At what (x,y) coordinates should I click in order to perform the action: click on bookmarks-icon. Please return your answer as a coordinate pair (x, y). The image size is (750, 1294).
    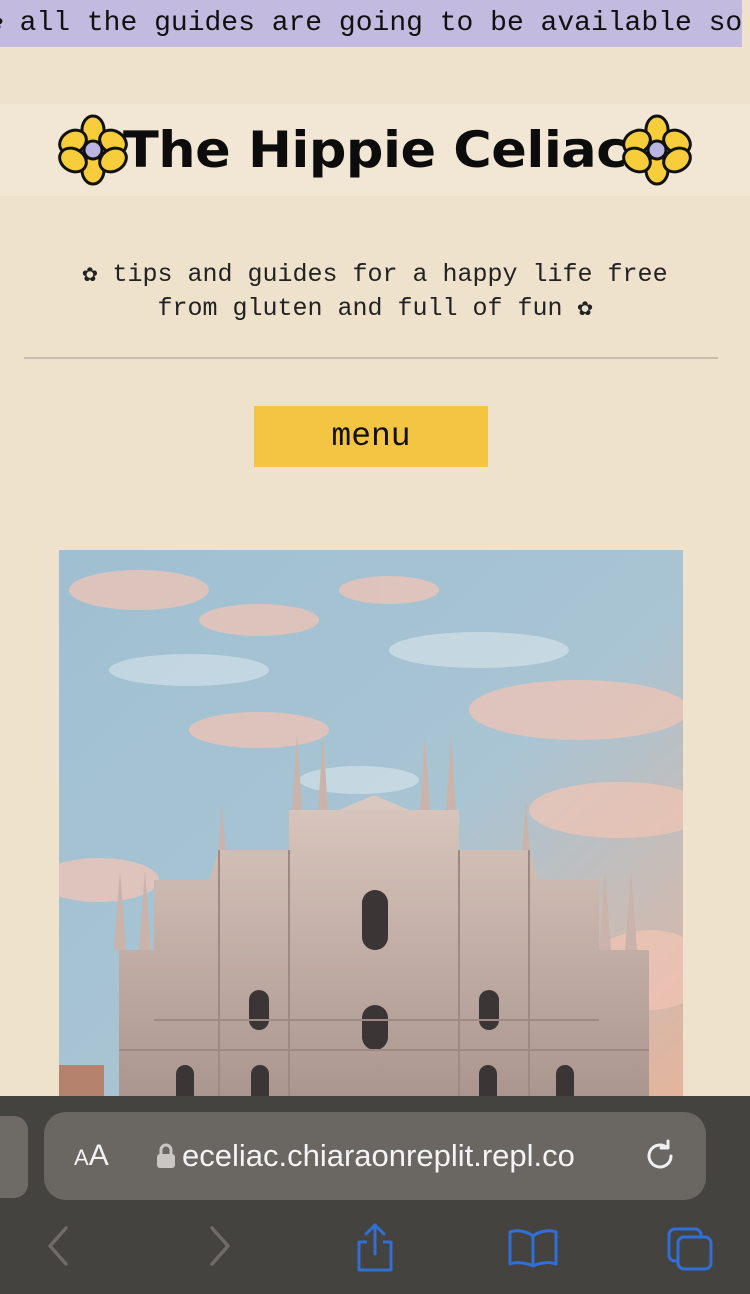
    Looking at the image, I should click on (533, 1248).